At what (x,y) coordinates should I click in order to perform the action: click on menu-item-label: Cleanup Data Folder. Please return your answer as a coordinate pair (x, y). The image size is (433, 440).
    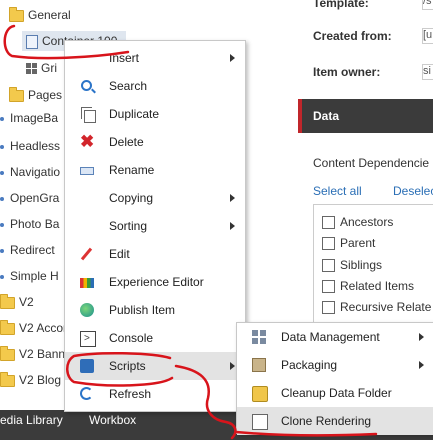
    Looking at the image, I should click on (336, 393).